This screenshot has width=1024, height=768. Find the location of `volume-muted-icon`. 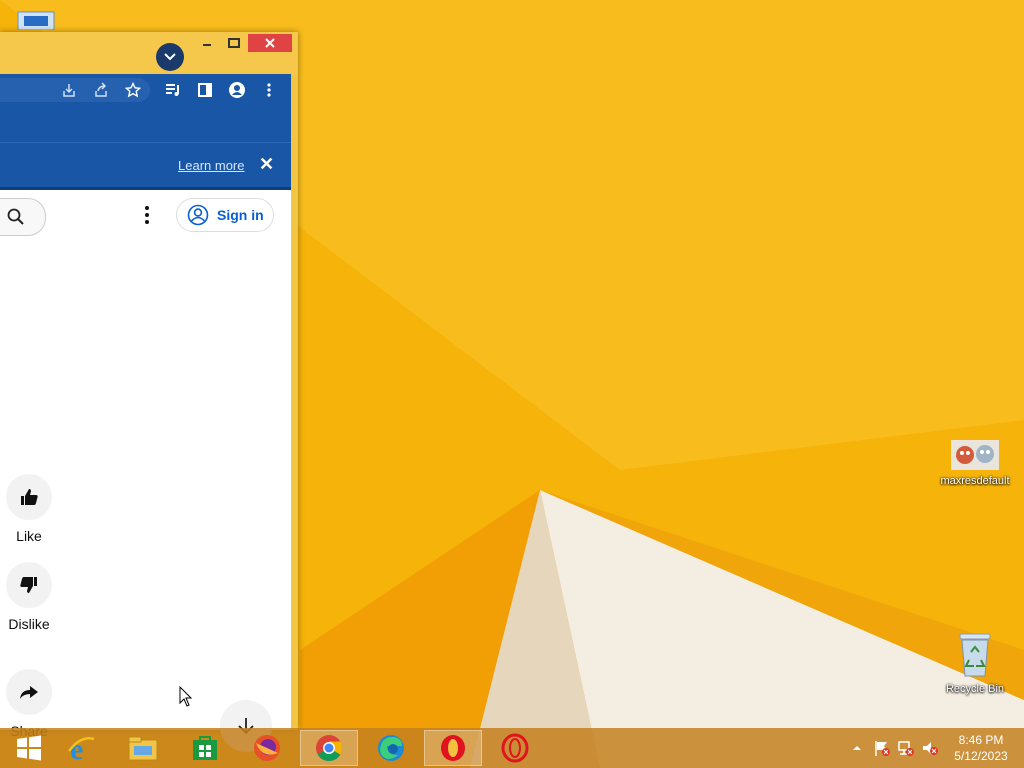

volume-muted-icon is located at coordinates (930, 748).